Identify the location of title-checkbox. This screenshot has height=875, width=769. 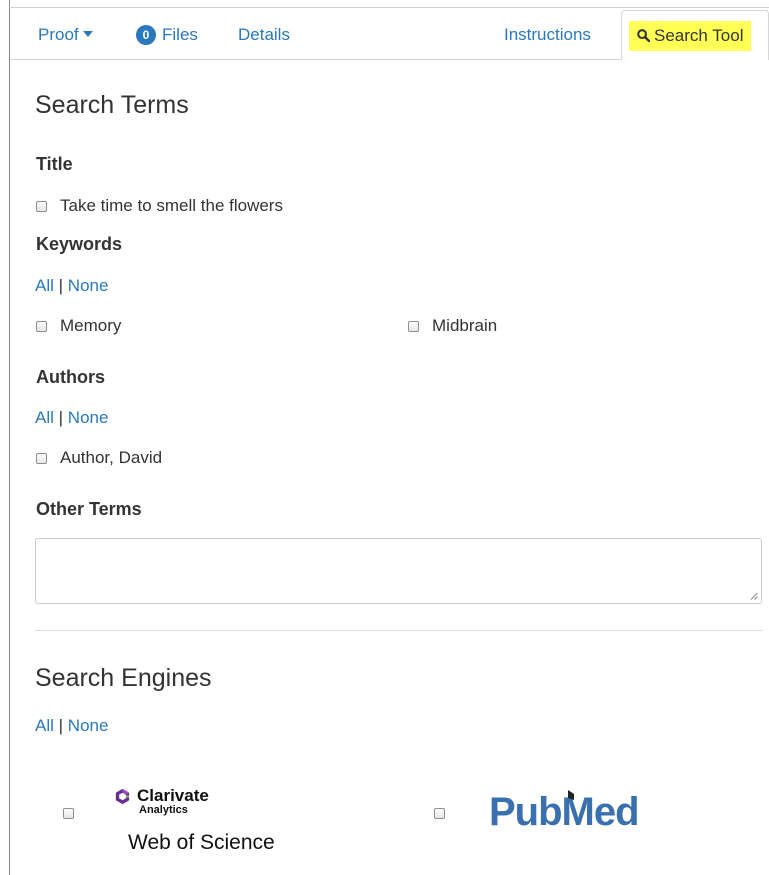
(41, 206).